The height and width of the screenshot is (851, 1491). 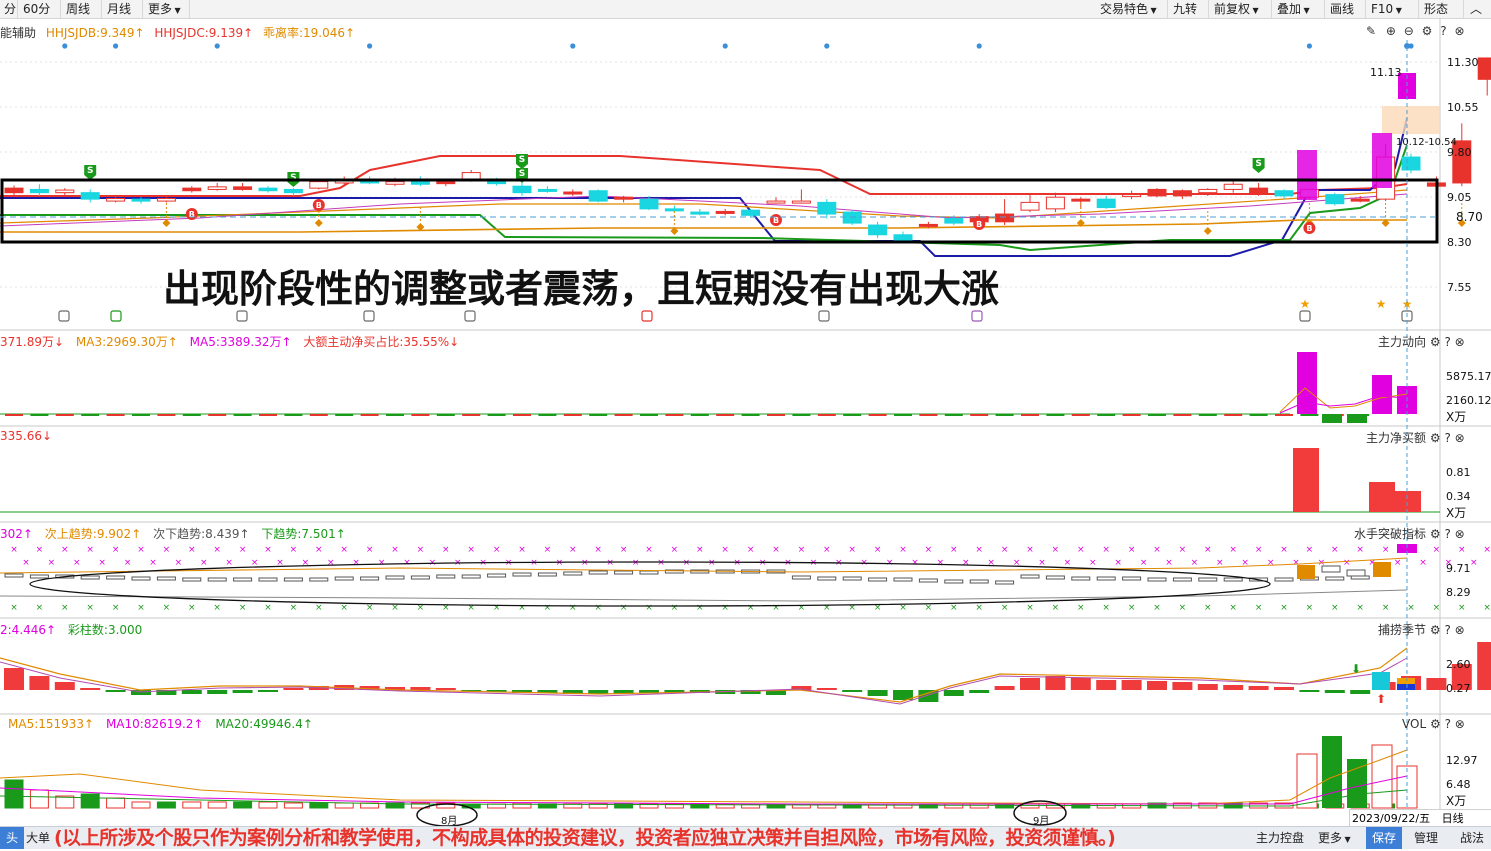 What do you see at coordinates (1426, 838) in the screenshot?
I see `manage-button: 管理` at bounding box center [1426, 838].